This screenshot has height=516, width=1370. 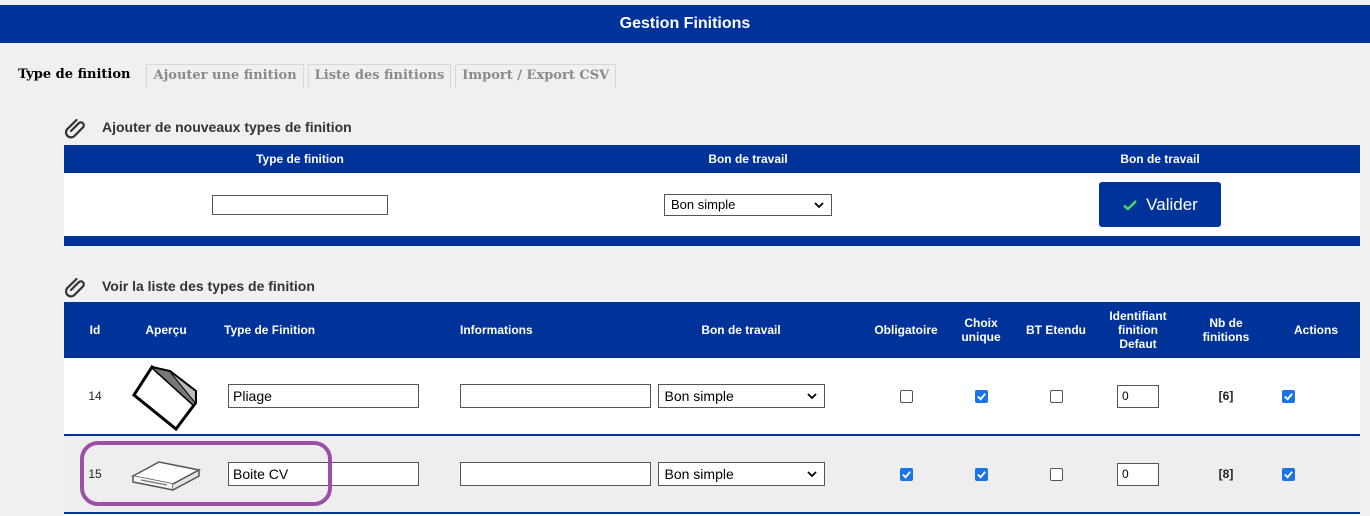 I want to click on page-header: Gestion Finitions, so click(x=685, y=24).